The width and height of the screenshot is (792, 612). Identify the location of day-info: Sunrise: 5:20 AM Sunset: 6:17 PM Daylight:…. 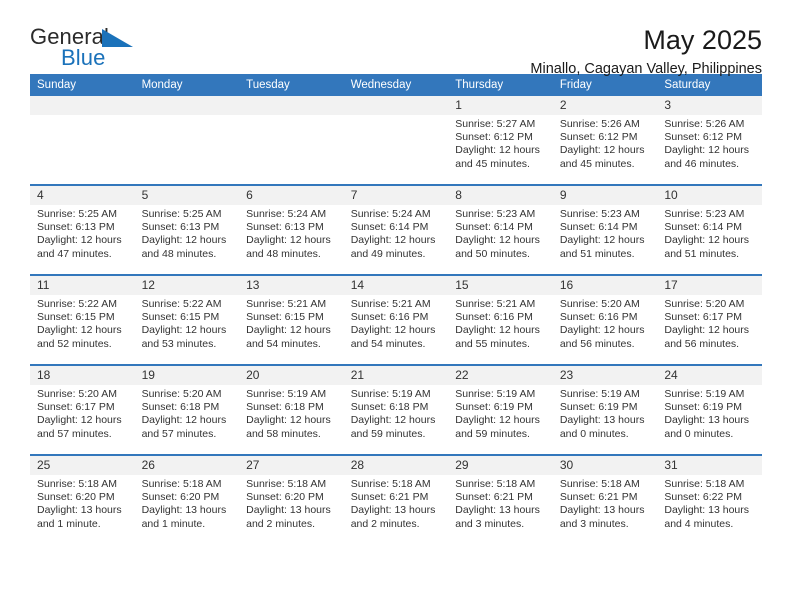
(709, 323).